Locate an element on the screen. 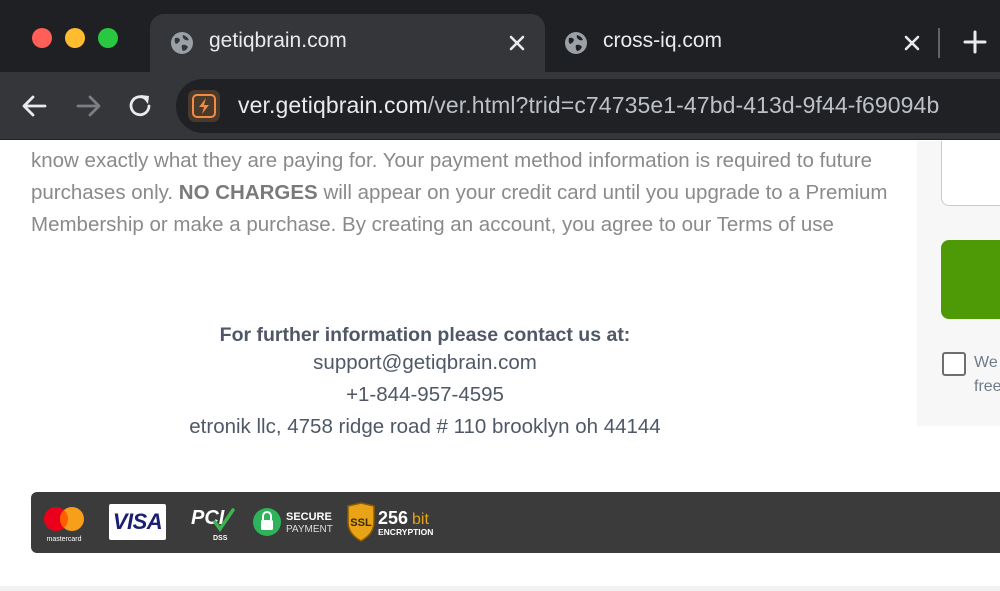 The image size is (1000, 591). mastercard-logo: mastercard is located at coordinates (64, 525).